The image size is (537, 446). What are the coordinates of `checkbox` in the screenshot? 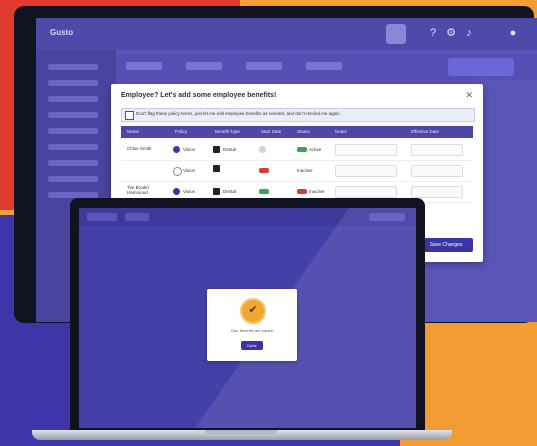 It's located at (129, 115).